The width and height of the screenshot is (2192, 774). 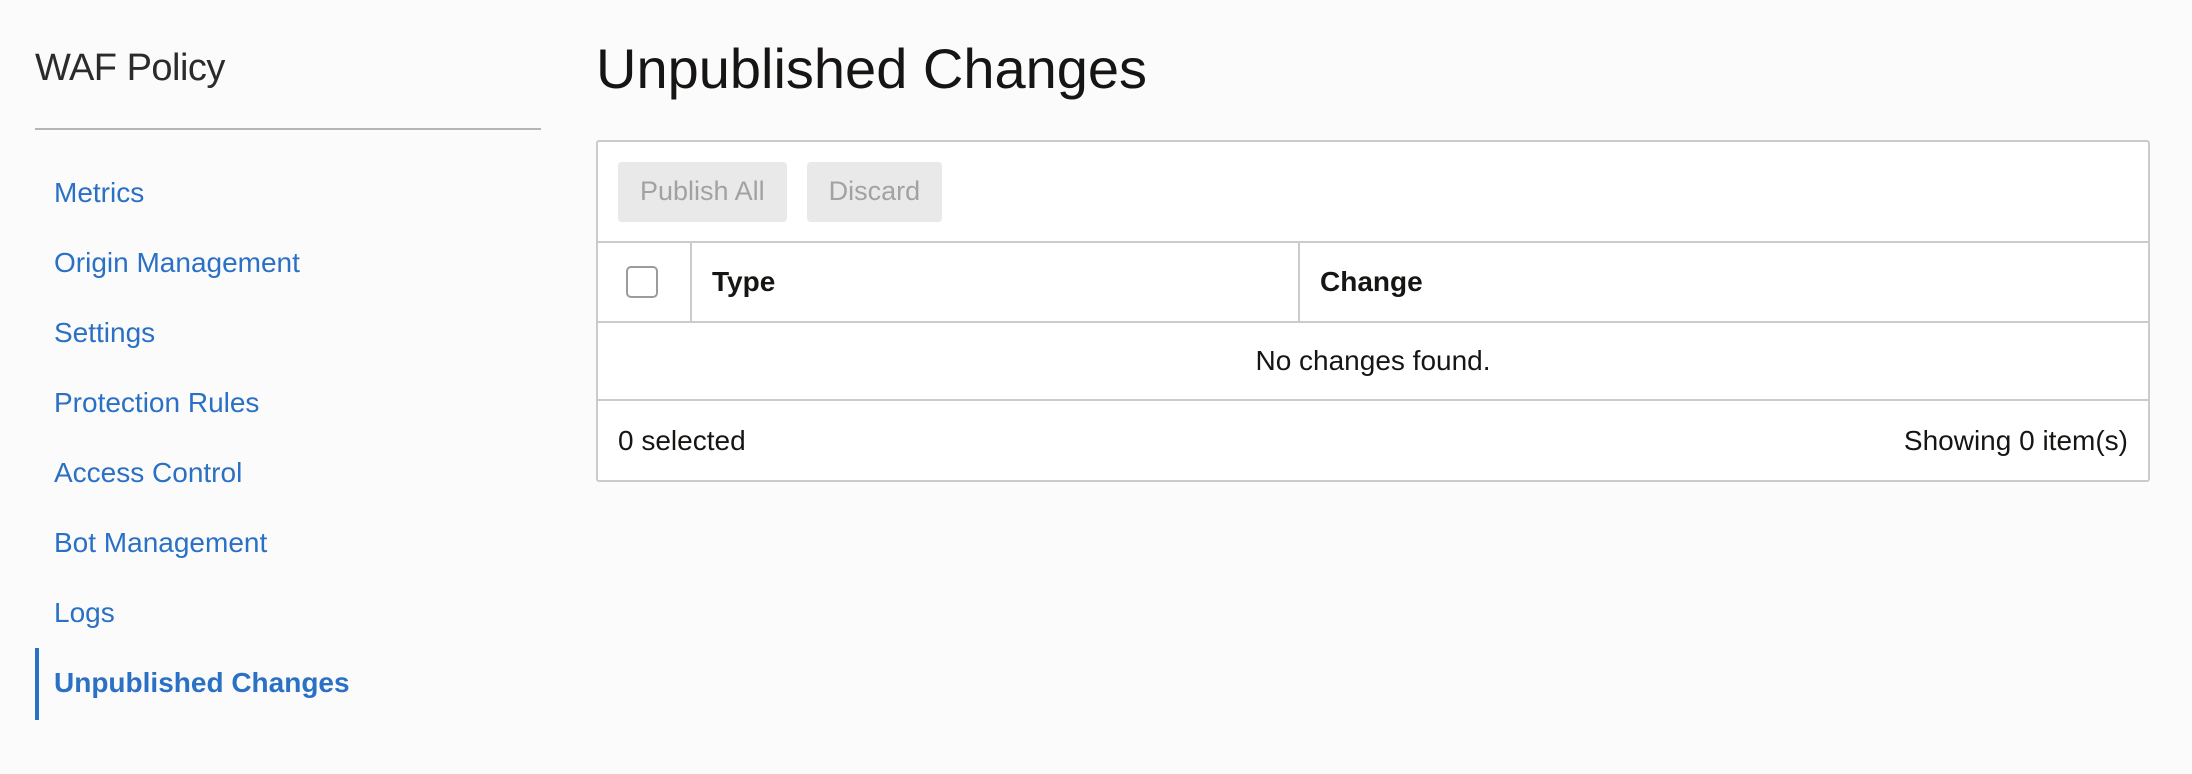 I want to click on table-header: Type Change, so click(x=1373, y=283).